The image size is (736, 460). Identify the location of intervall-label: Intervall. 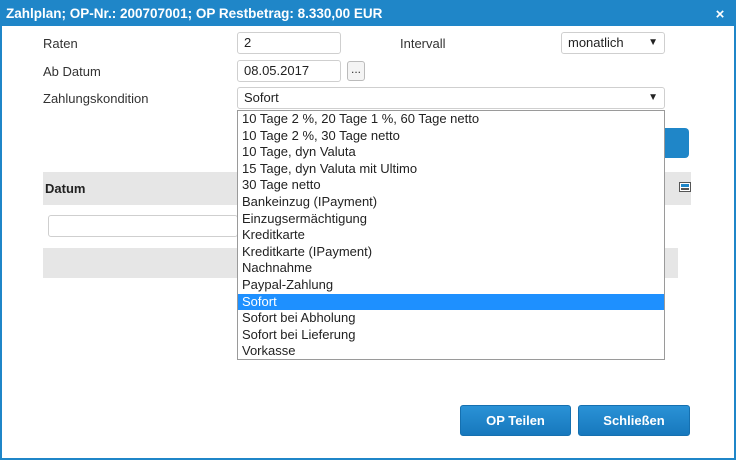
(423, 43).